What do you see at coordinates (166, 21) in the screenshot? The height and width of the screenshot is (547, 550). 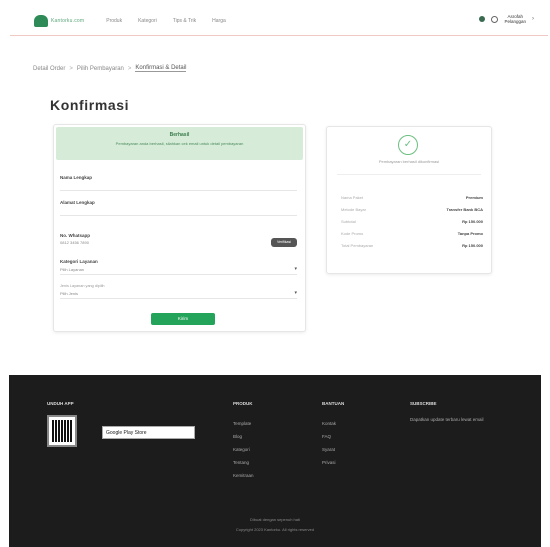 I see `main-nav: Produk Kategori Tips & Trik Harga` at bounding box center [166, 21].